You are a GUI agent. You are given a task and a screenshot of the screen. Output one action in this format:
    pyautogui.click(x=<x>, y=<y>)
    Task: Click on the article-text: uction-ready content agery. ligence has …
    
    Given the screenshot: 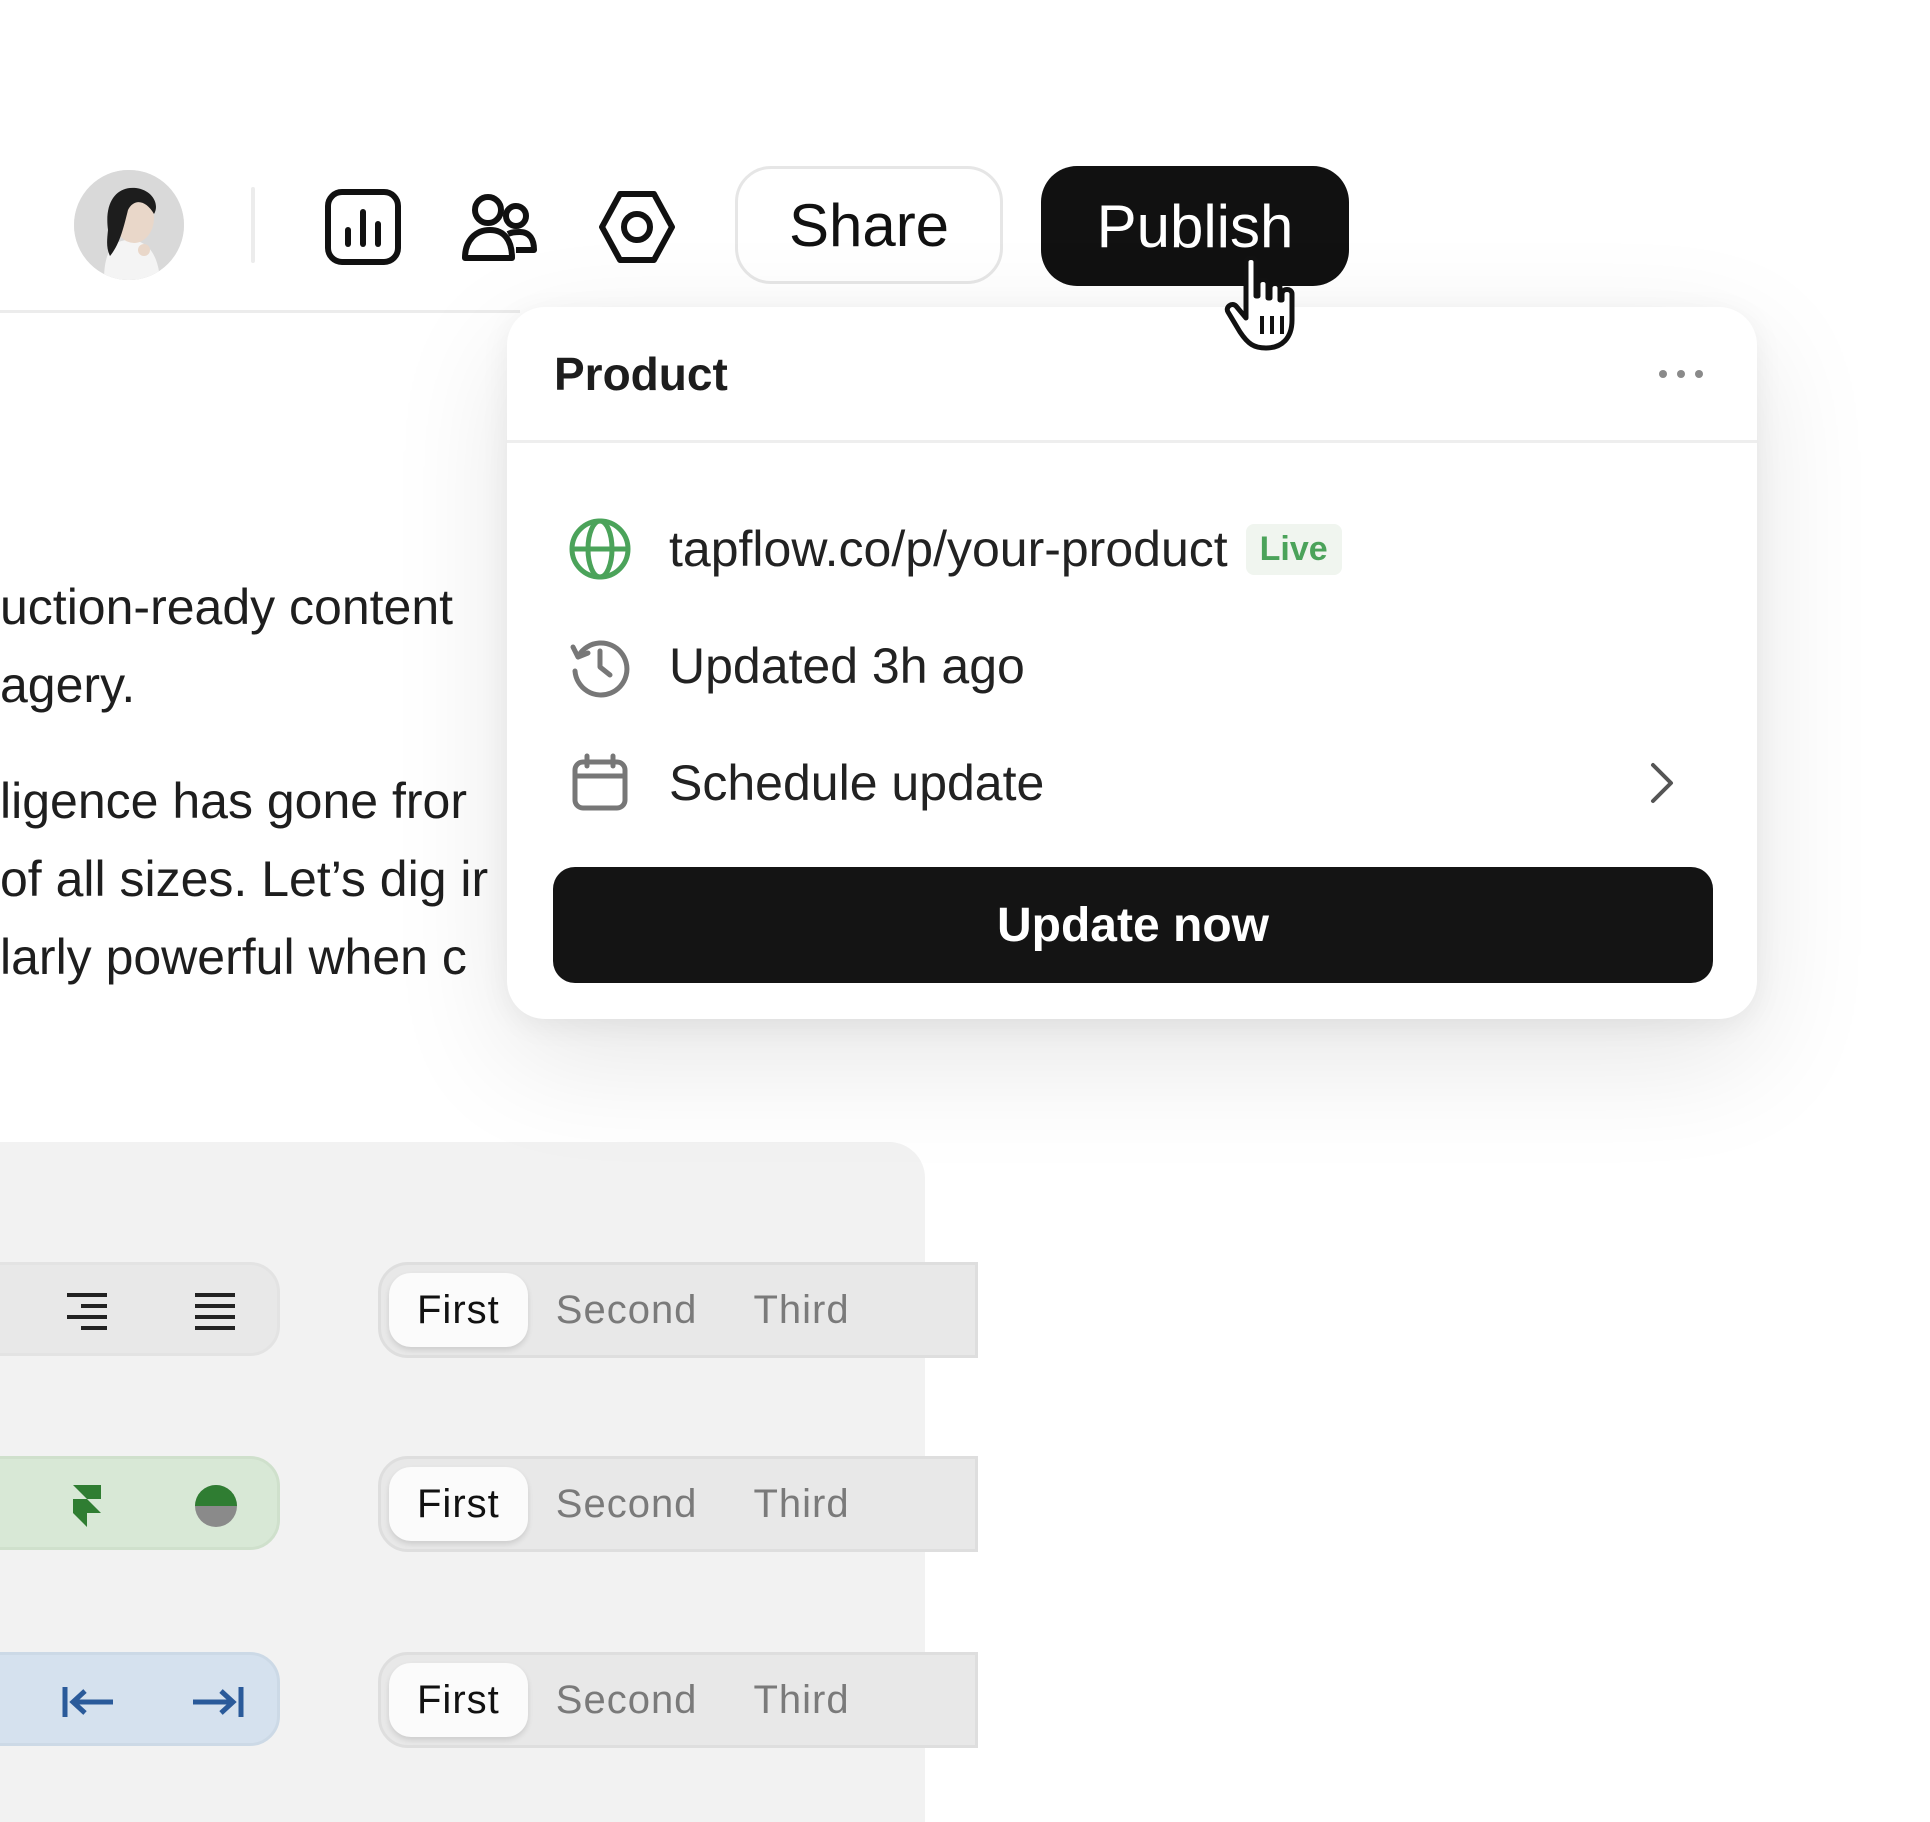 What is the action you would take?
    pyautogui.click(x=255, y=782)
    